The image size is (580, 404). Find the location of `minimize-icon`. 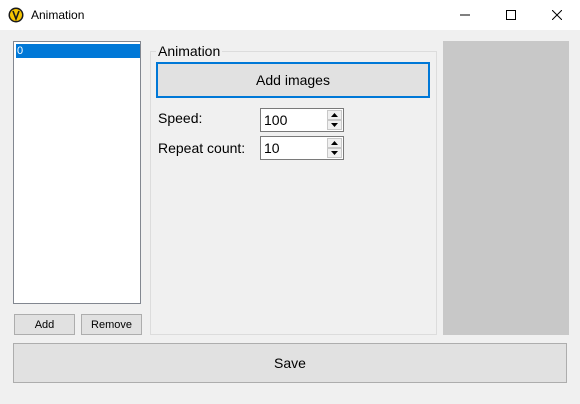

minimize-icon is located at coordinates (465, 15).